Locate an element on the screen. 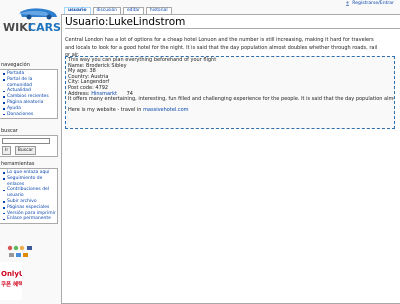  search-portlet: buscar Ir Buscar is located at coordinates (29, 142).